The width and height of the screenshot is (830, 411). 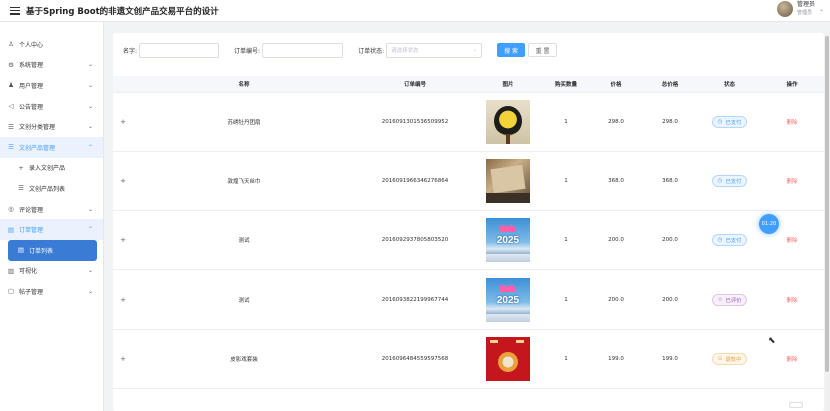 I want to click on sidebar-item-label: 公告管理, so click(x=31, y=107).